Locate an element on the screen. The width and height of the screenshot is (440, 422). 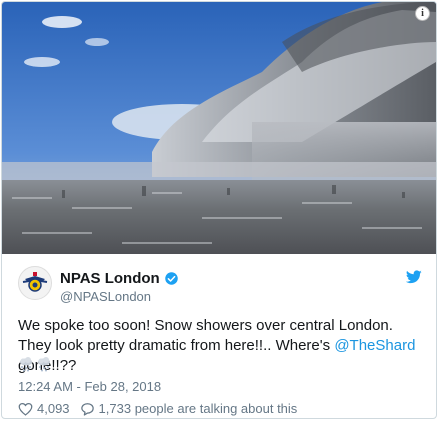
mention-link: @TheShard is located at coordinates (374, 345).